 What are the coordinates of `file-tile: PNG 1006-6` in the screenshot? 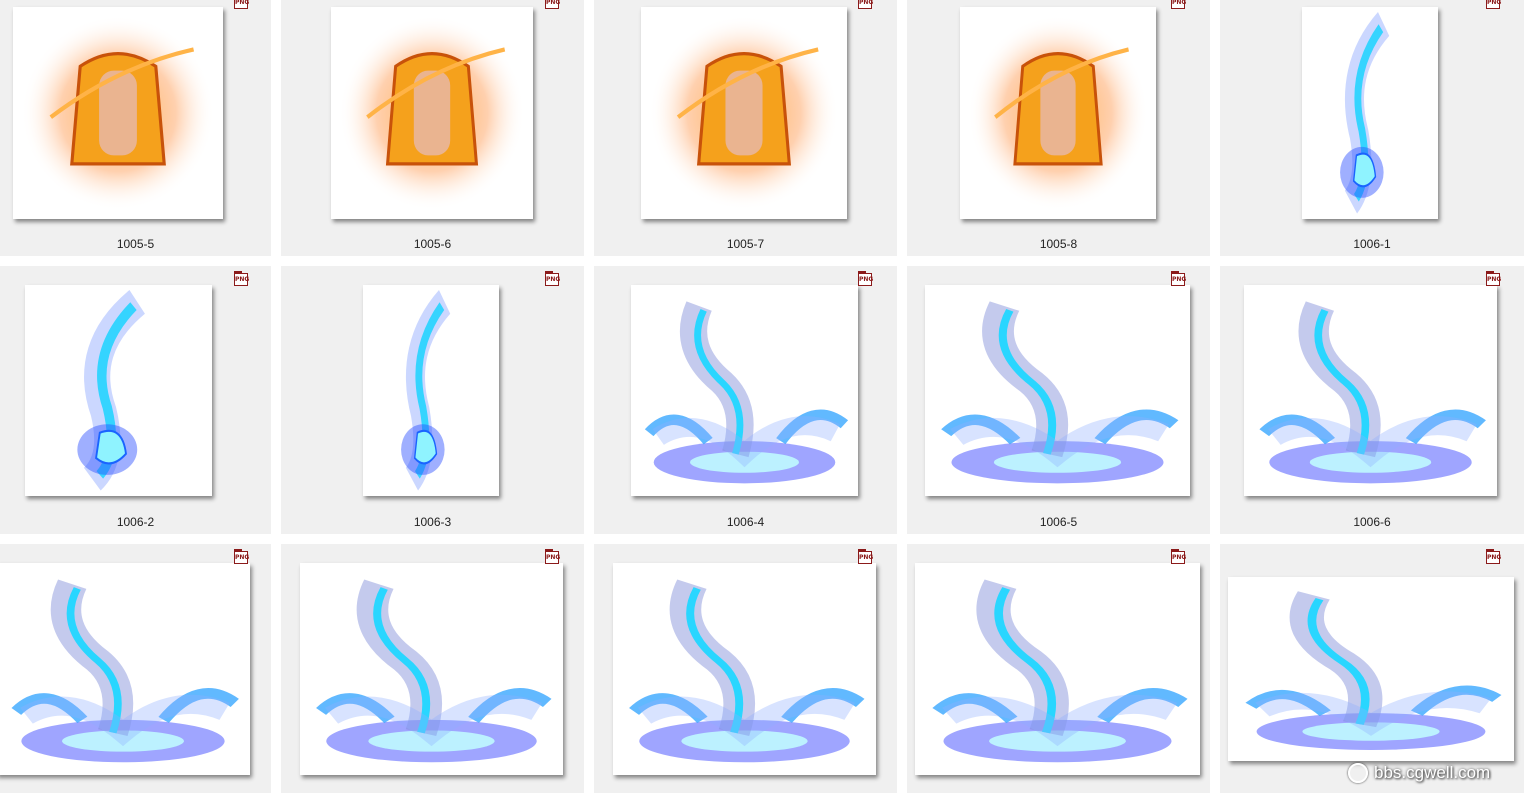 It's located at (1372, 400).